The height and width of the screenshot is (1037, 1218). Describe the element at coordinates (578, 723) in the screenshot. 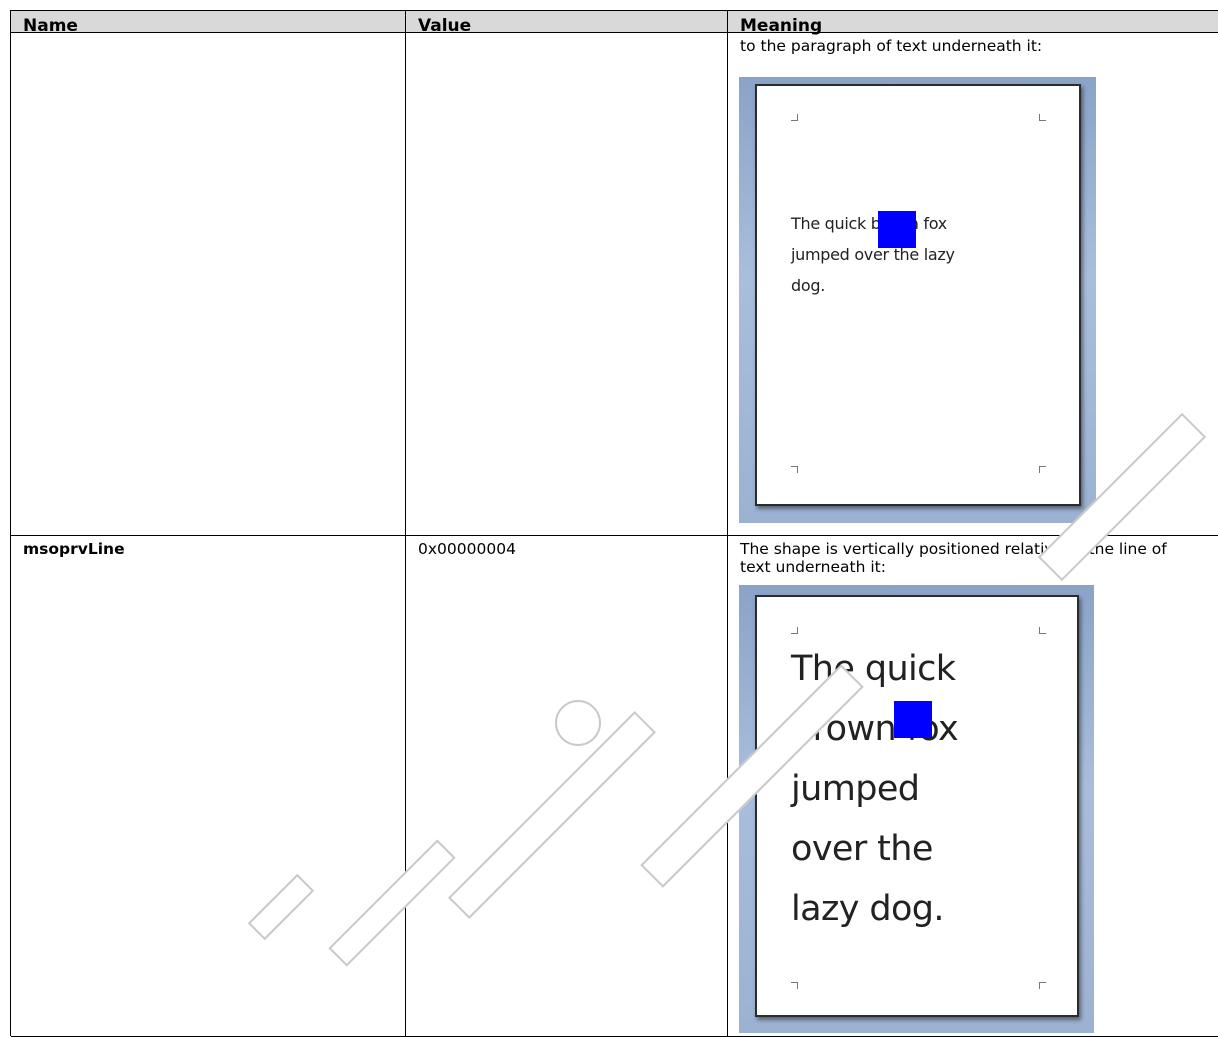

I see `watermark-dot` at that location.